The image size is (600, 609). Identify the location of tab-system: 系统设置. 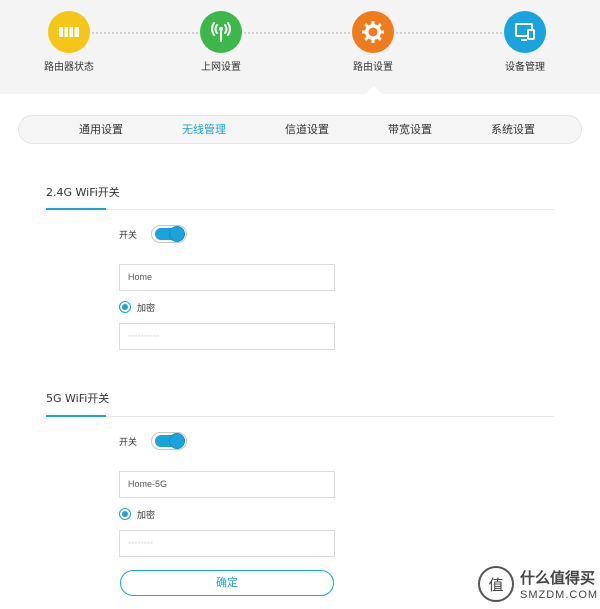
(513, 129).